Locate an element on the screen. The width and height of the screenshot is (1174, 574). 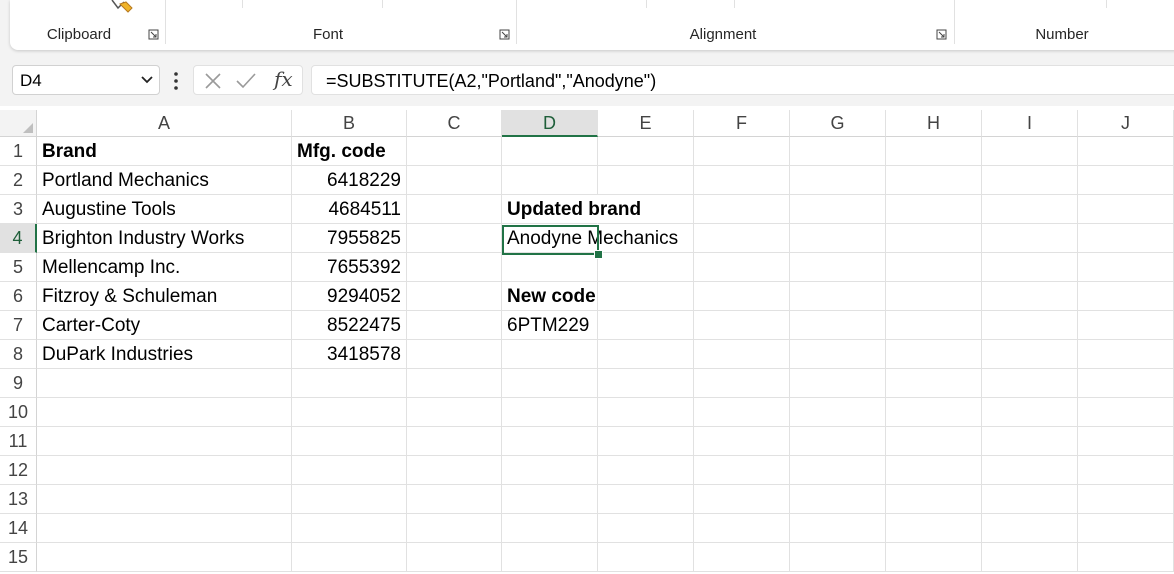
cell-g10 is located at coordinates (838, 412).